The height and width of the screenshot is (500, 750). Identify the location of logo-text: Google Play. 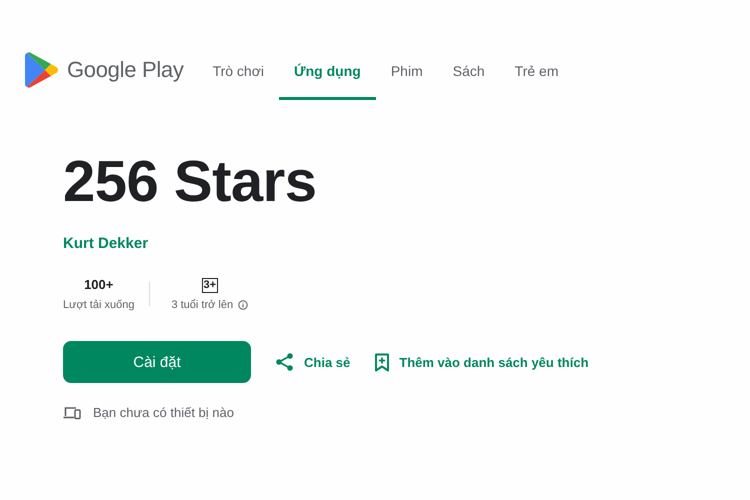
(125, 70).